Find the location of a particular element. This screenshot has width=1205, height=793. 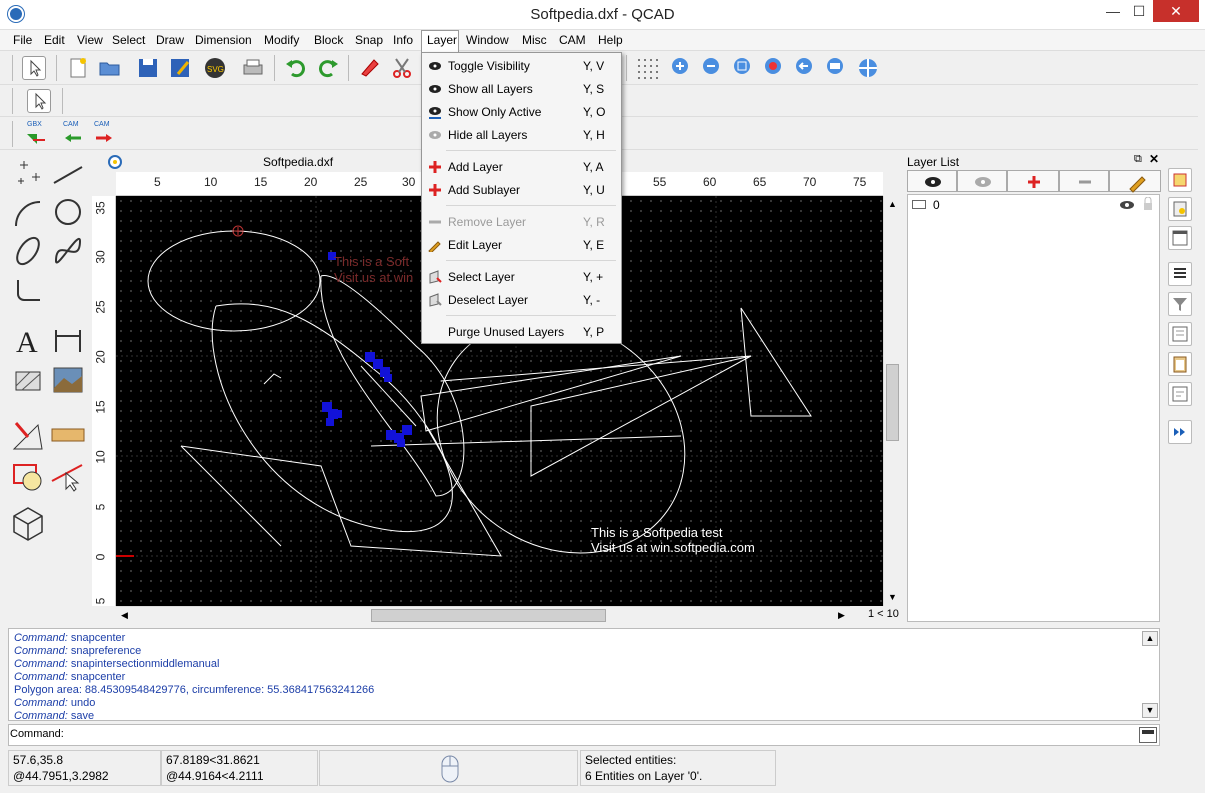

spline-tool-button is located at coordinates (68, 251).